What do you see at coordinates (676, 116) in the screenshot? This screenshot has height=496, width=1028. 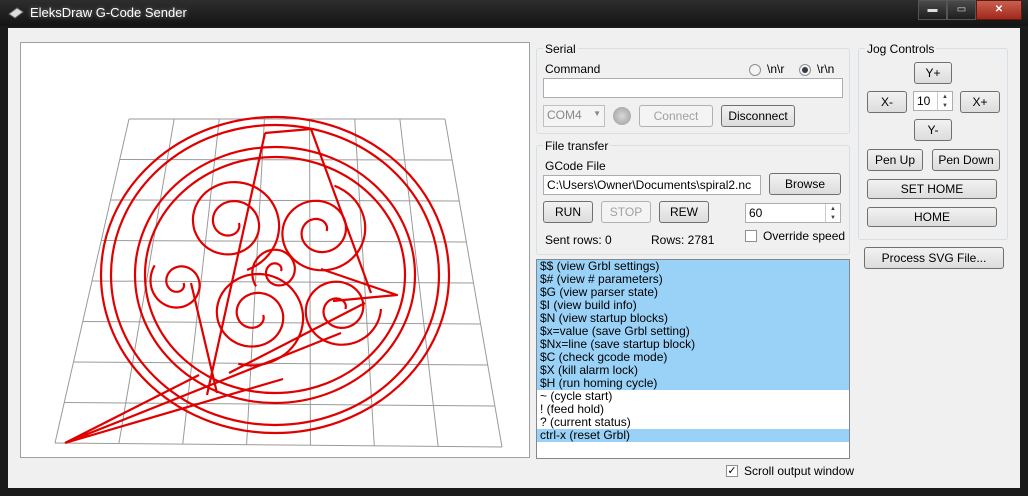 I see `connect-button: Connect` at bounding box center [676, 116].